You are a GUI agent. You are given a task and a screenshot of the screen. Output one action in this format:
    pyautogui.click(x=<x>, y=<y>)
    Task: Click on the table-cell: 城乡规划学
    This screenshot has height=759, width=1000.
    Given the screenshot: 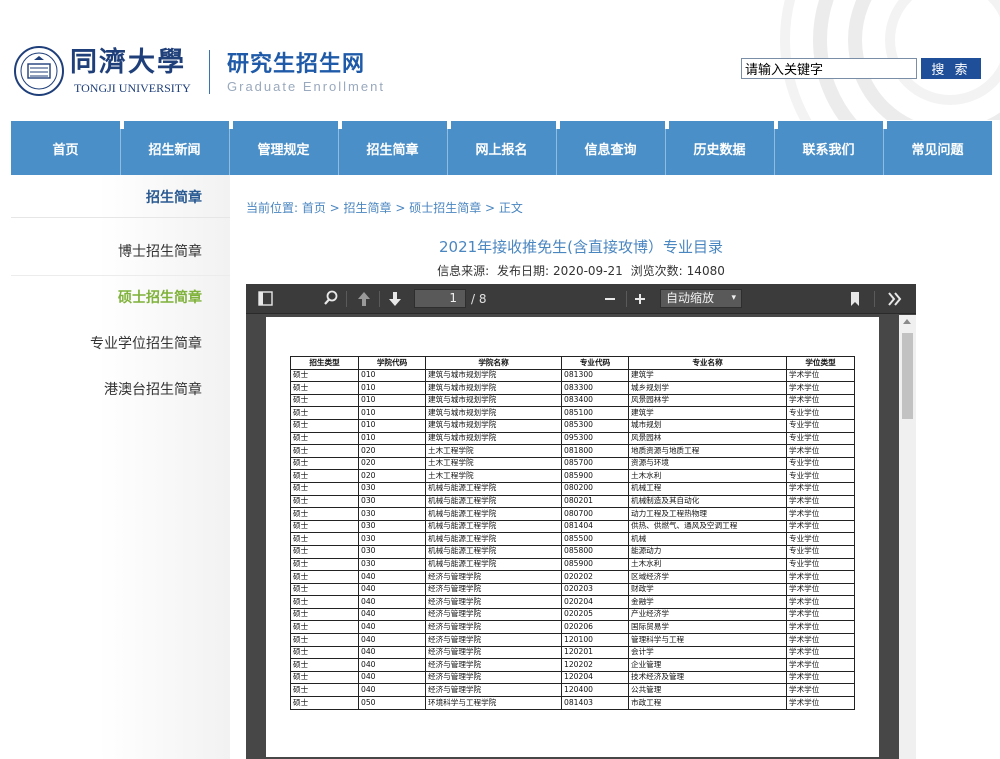 What is the action you would take?
    pyautogui.click(x=707, y=388)
    